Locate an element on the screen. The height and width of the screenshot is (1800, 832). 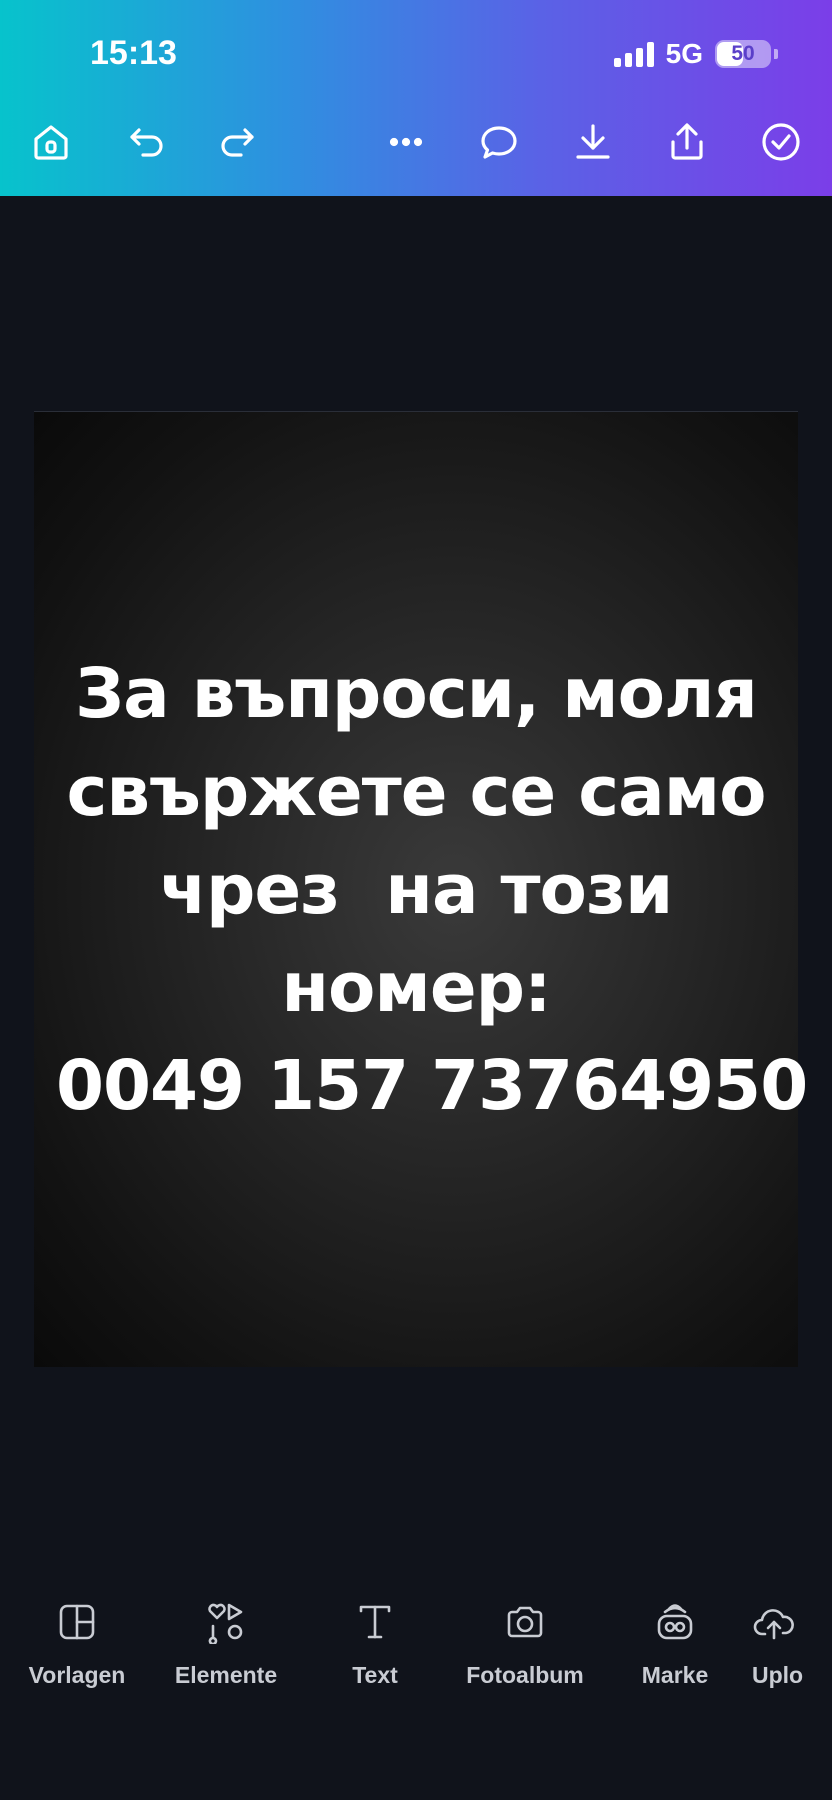
design-line-2: свържете се само is located at coordinates (416, 791).